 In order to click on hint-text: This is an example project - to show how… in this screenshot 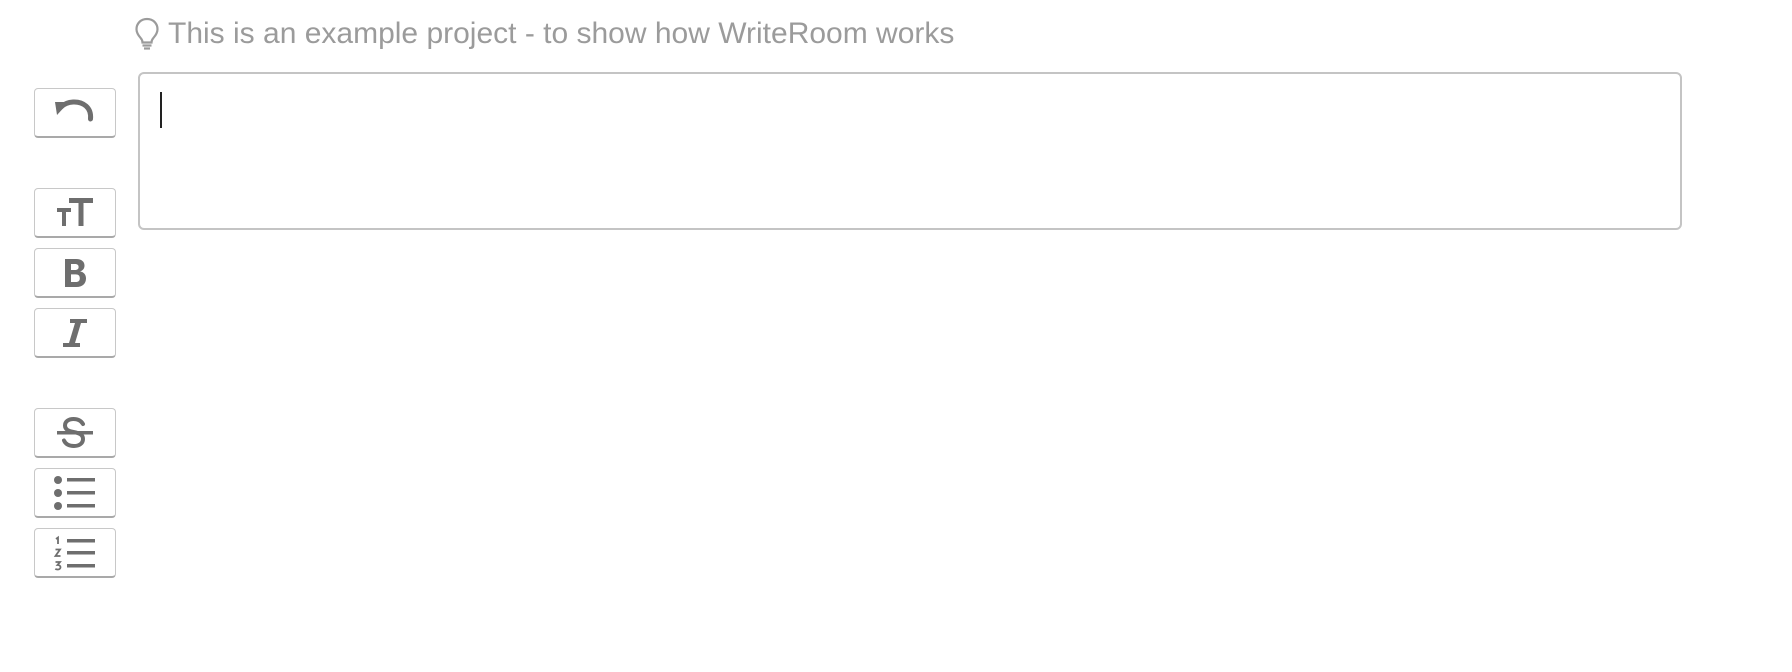, I will do `click(561, 33)`.